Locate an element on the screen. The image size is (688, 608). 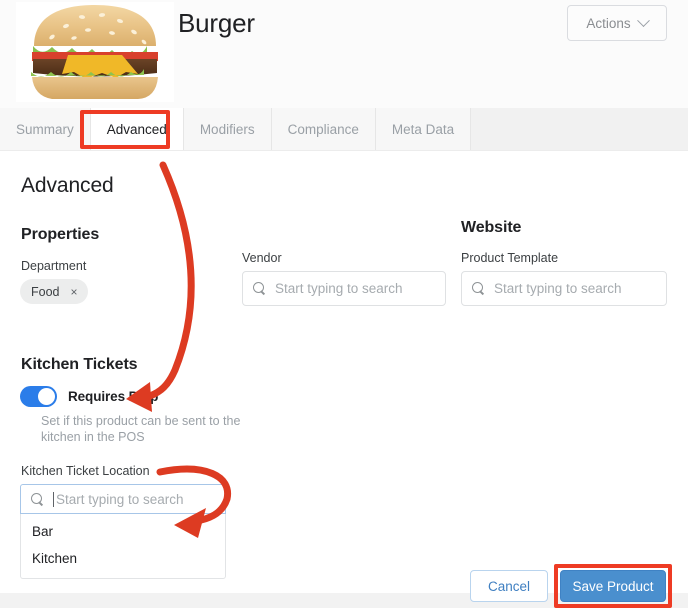
vendor-search-input: Start typing to search is located at coordinates (344, 288).